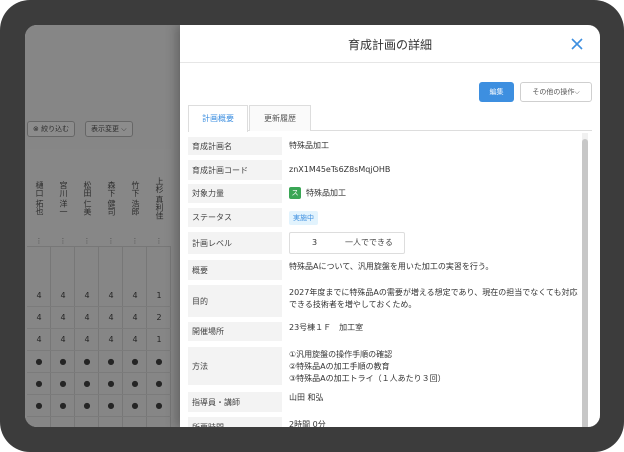 The image size is (624, 452). What do you see at coordinates (235, 217) in the screenshot?
I see `field-label: ステータス` at bounding box center [235, 217].